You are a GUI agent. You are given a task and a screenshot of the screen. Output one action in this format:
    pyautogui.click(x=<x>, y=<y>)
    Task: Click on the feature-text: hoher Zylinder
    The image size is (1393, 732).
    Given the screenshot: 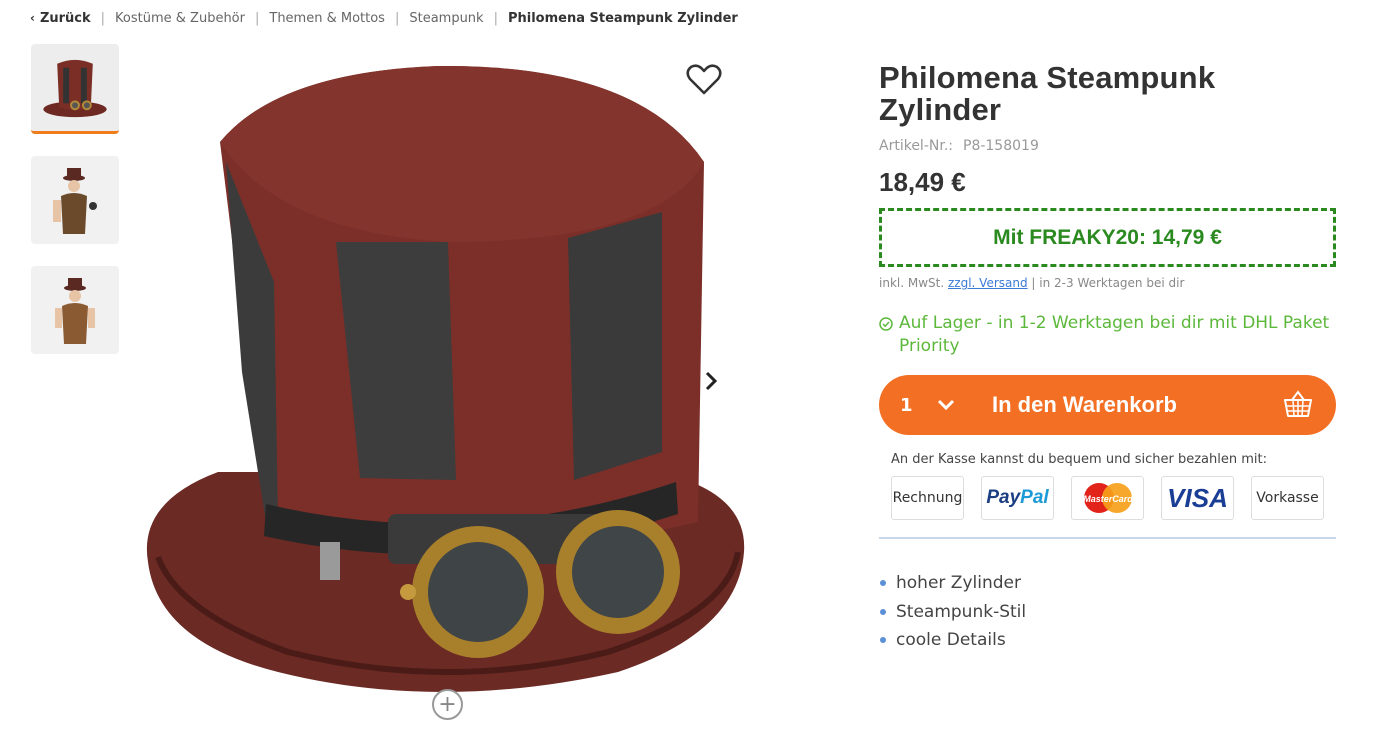 What is the action you would take?
    pyautogui.click(x=958, y=583)
    